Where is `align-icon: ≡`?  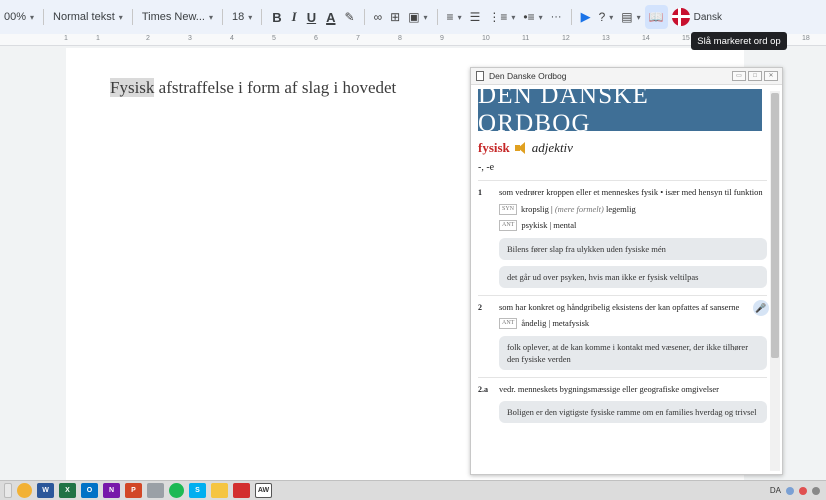 align-icon: ≡ is located at coordinates (454, 17).